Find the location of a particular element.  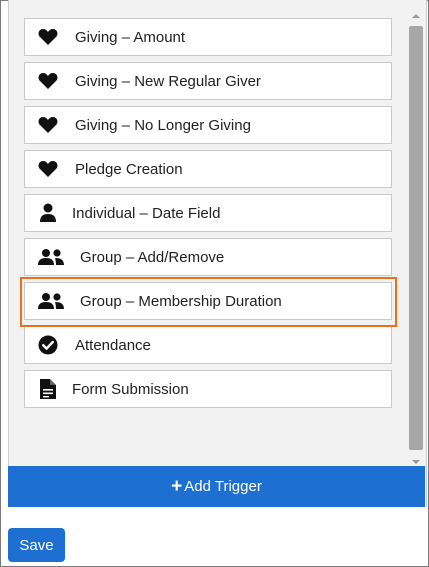

scrollbar-thumb is located at coordinates (416, 238).